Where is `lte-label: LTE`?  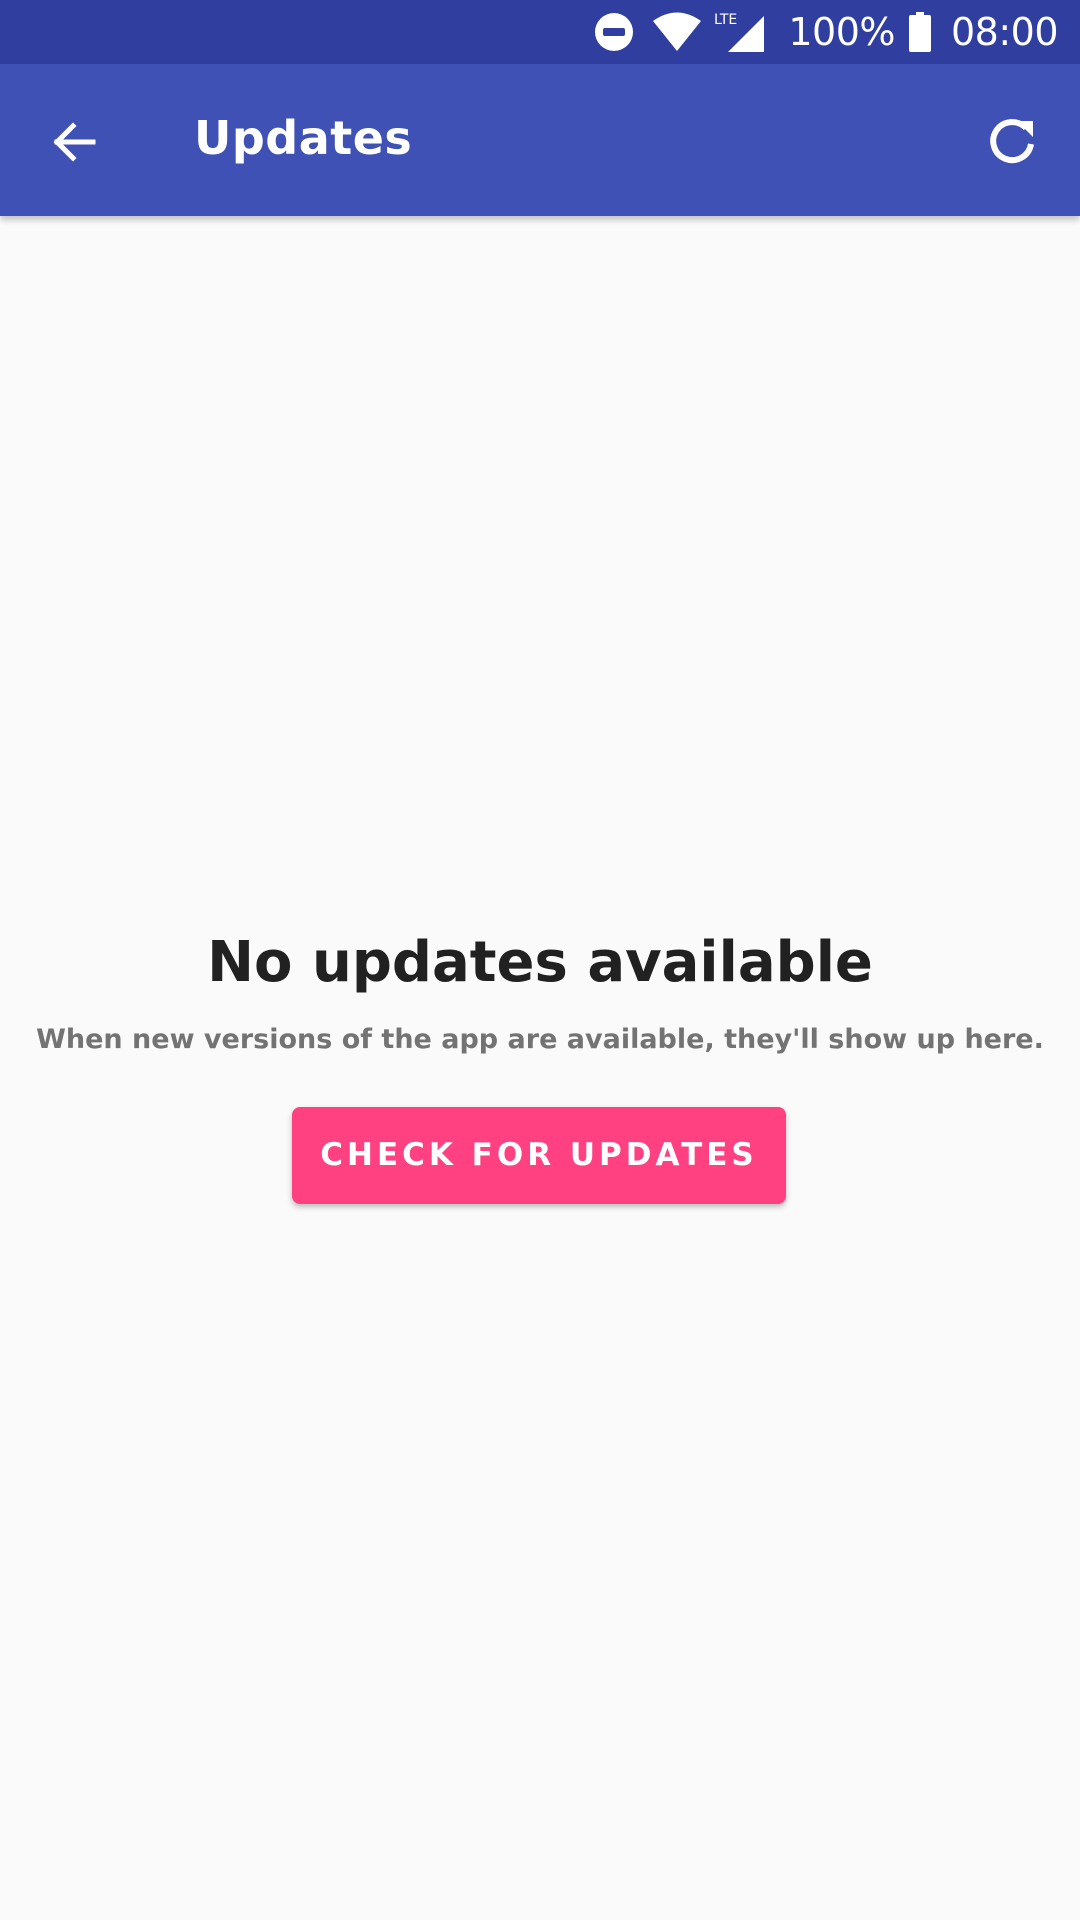 lte-label: LTE is located at coordinates (725, 20).